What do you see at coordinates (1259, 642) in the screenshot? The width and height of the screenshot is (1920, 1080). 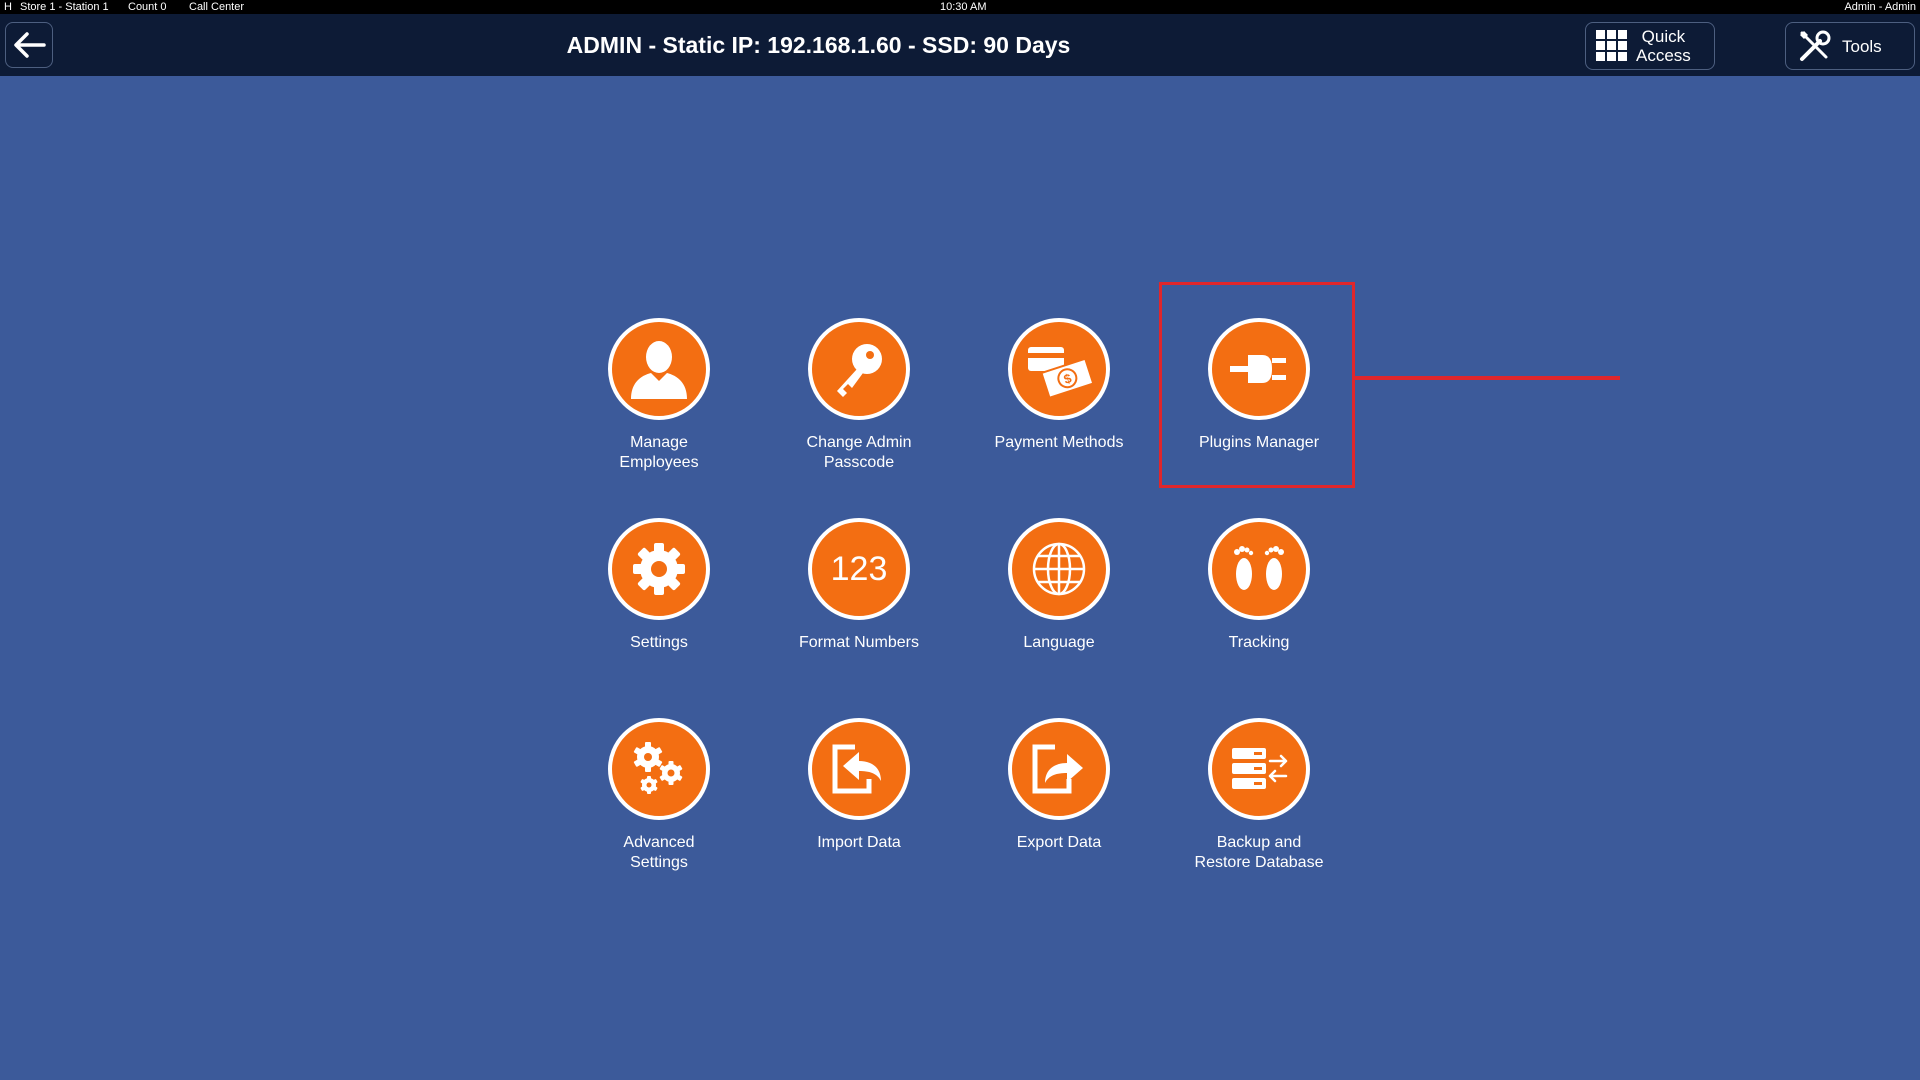 I see `tile-label: Tracking` at bounding box center [1259, 642].